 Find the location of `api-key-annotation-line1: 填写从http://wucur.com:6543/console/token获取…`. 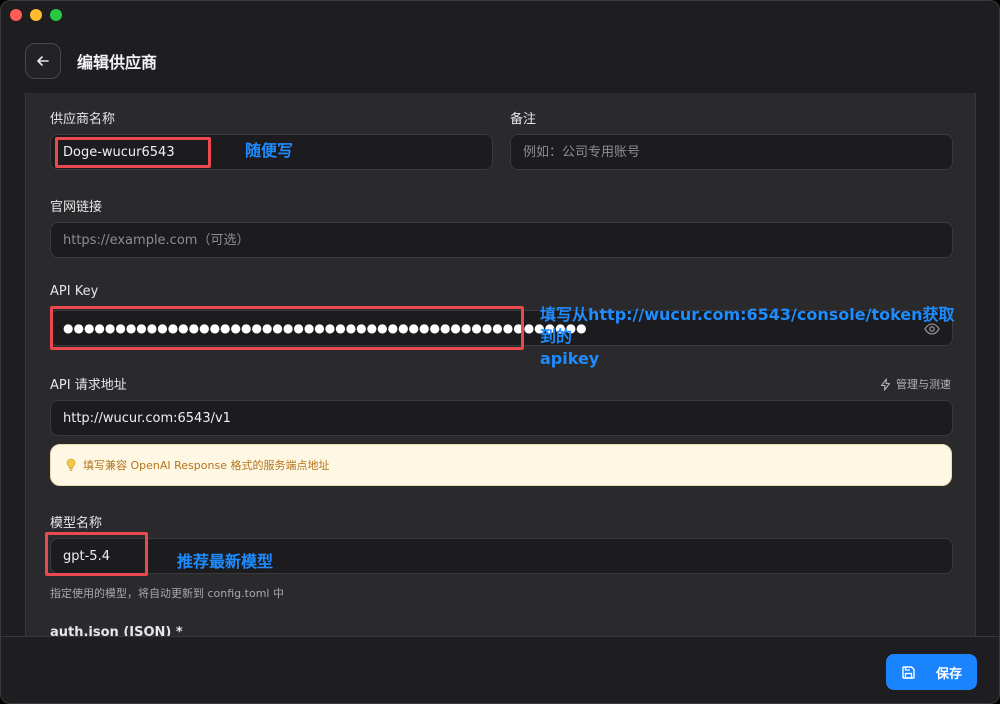

api-key-annotation-line1: 填写从http://wucur.com:6543/console/token获取… is located at coordinates (747, 325).